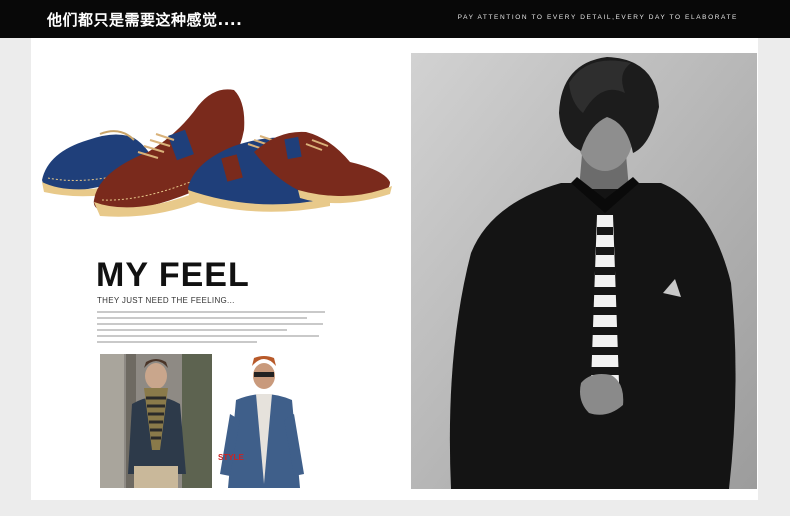 This screenshot has height=516, width=790. I want to click on headline: MY FEEL, so click(173, 275).